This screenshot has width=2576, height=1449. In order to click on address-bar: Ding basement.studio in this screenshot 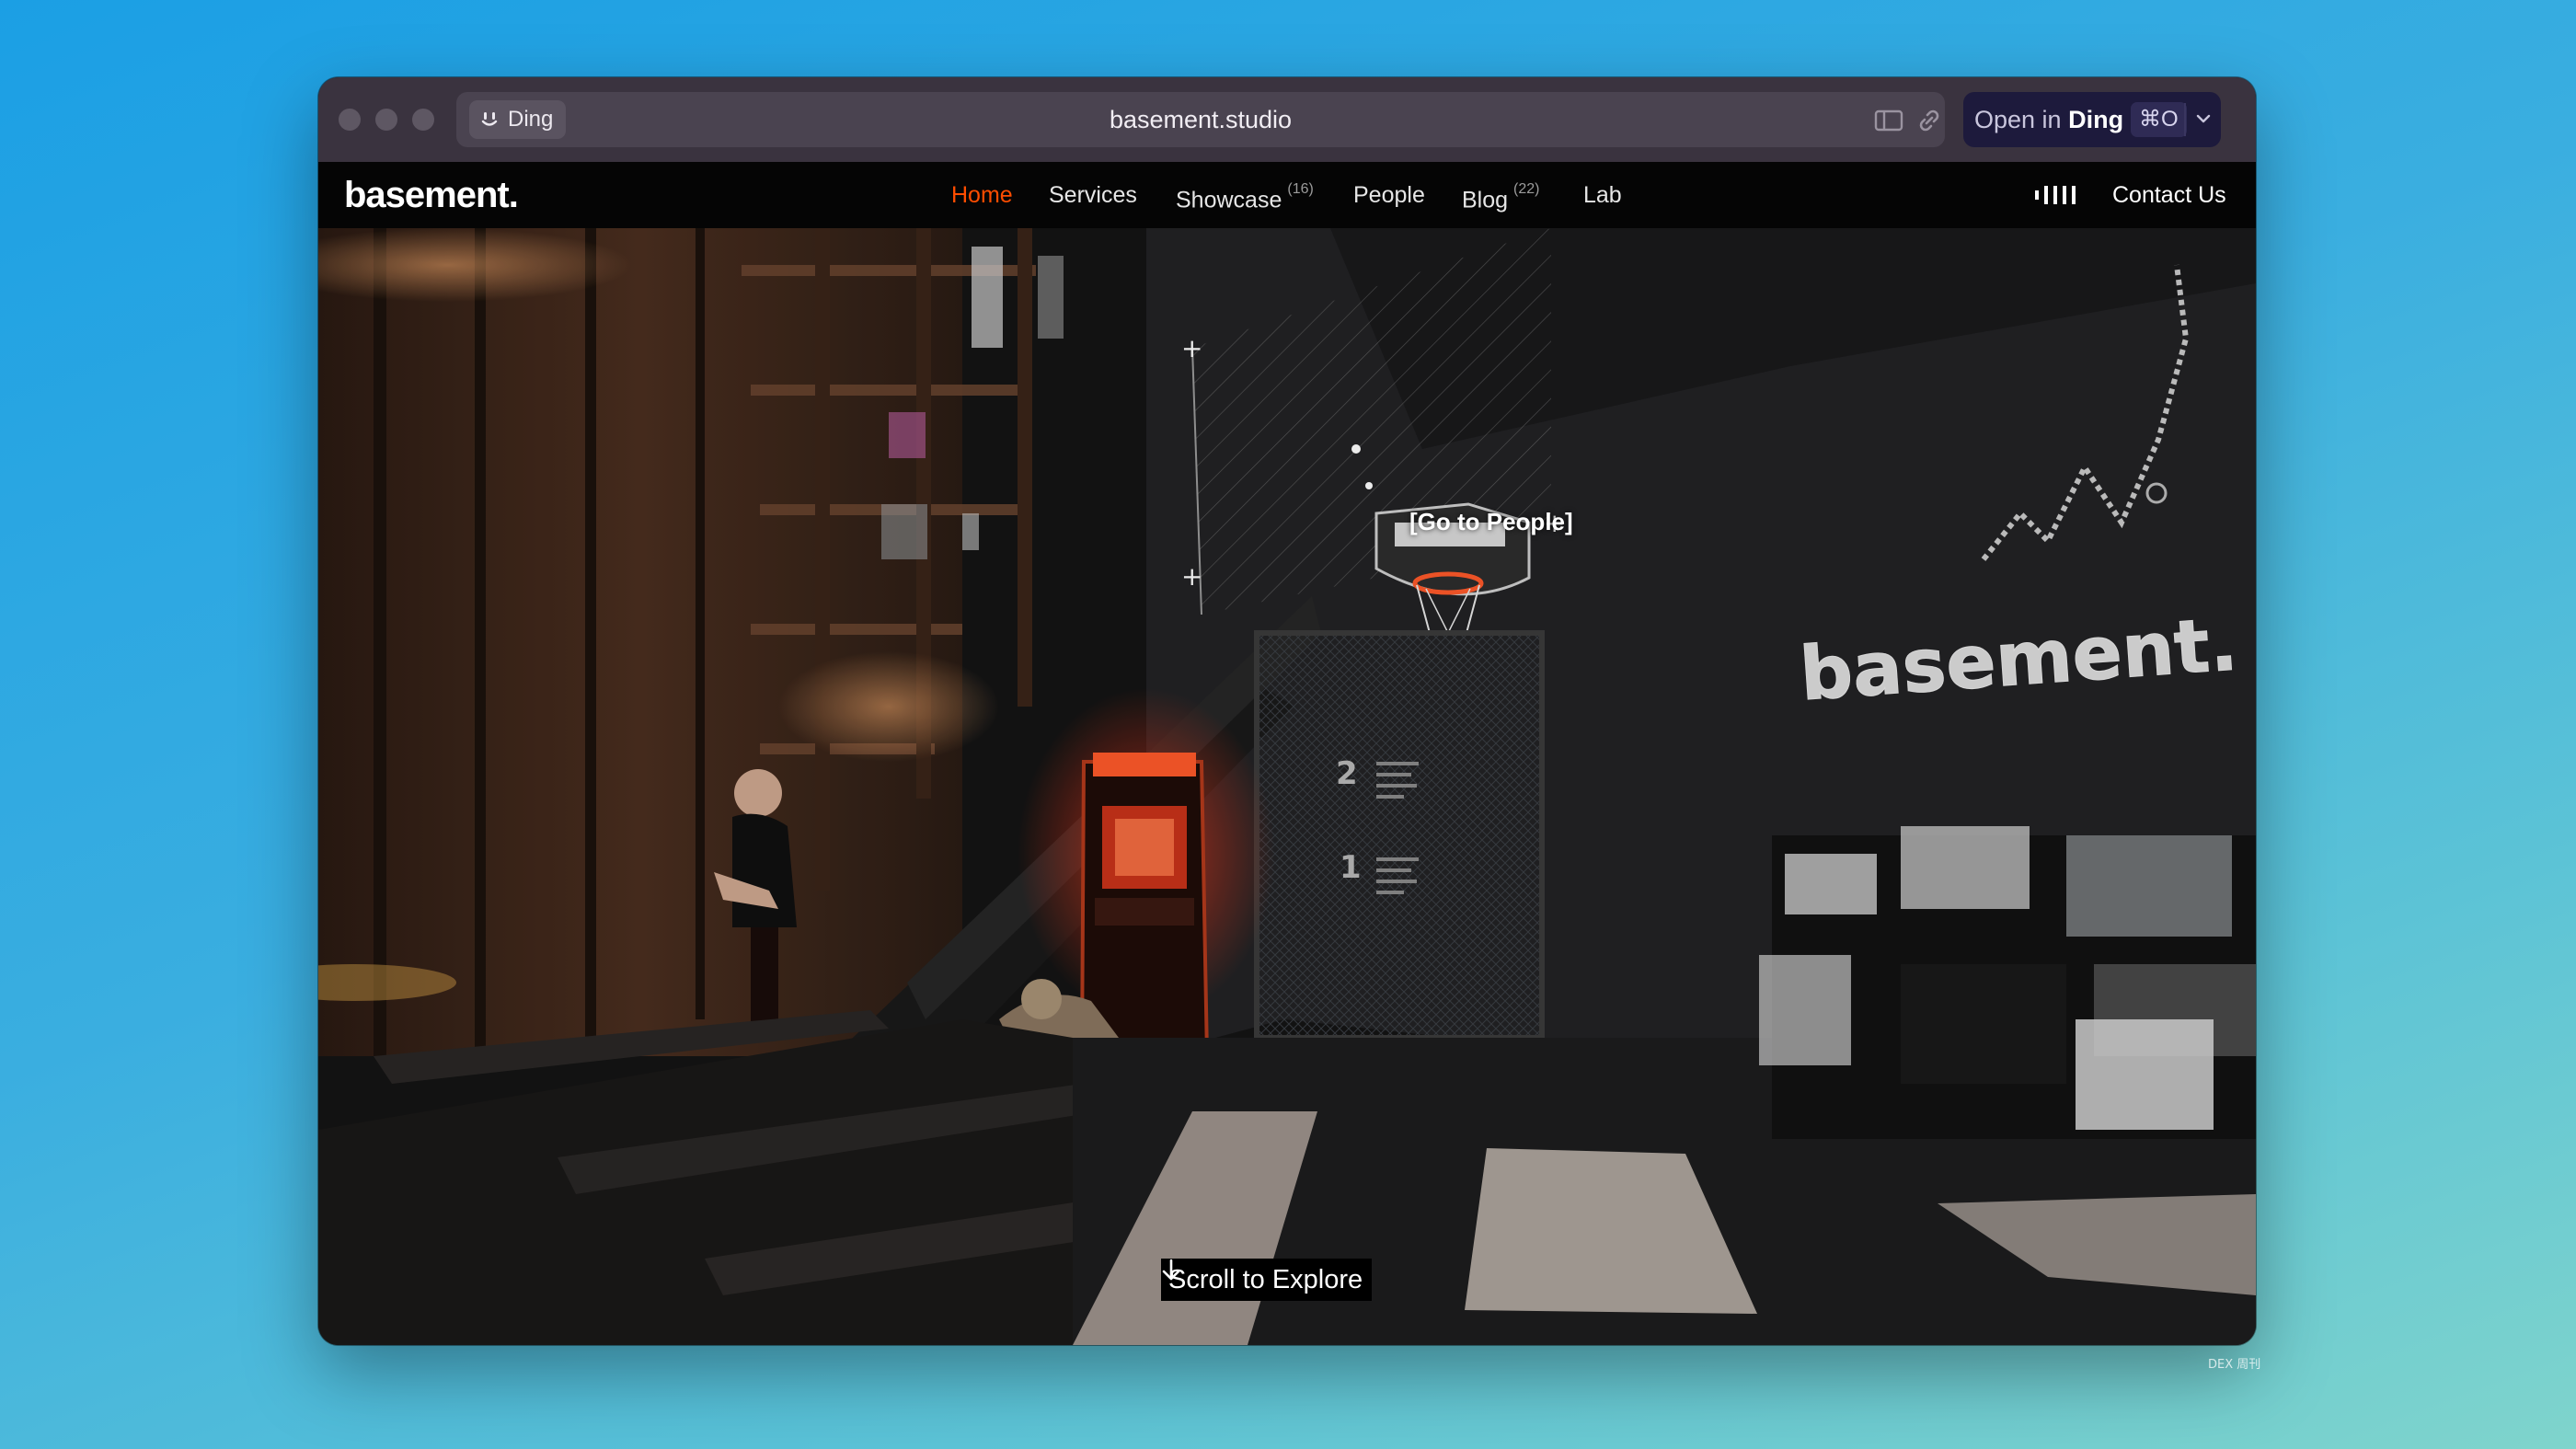, I will do `click(1200, 120)`.